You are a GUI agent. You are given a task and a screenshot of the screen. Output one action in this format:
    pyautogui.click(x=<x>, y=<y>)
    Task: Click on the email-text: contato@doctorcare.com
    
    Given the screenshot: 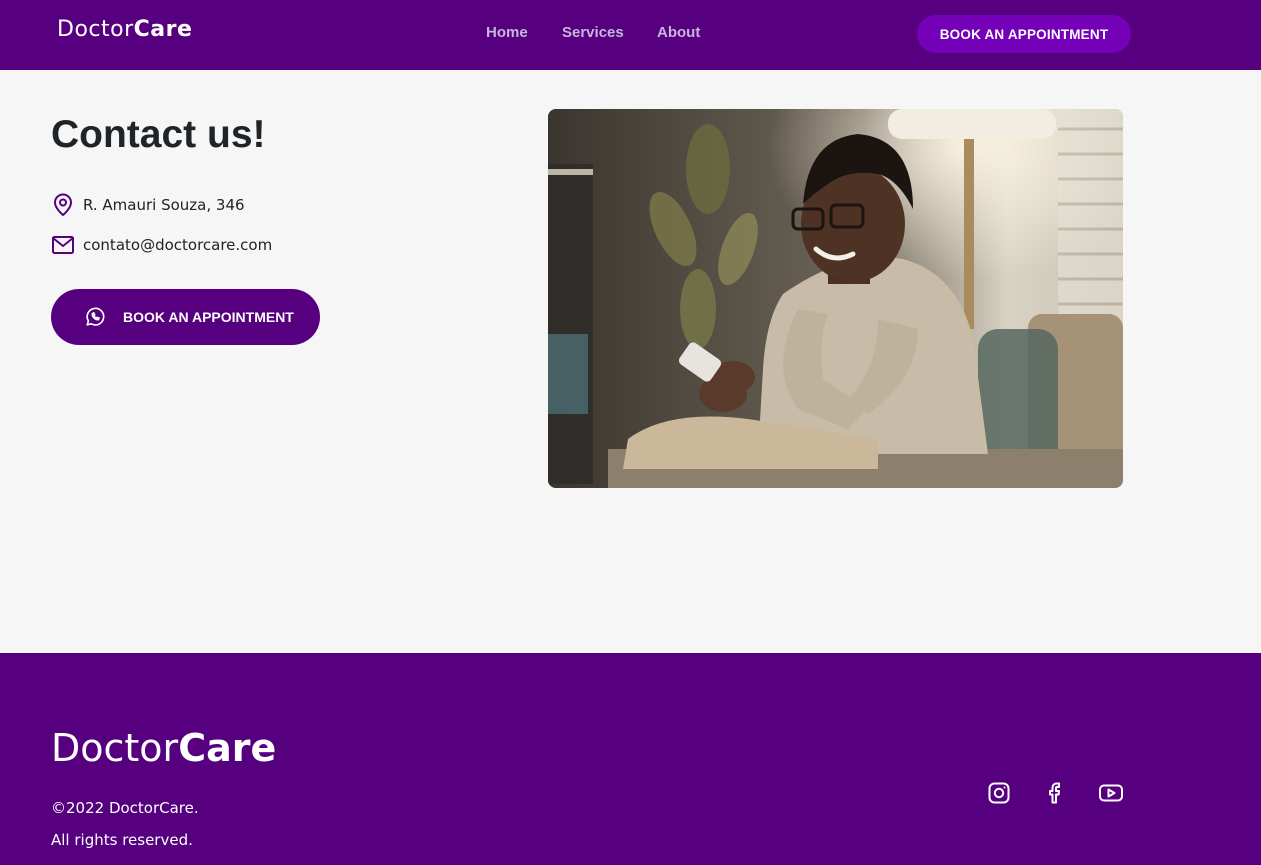 What is the action you would take?
    pyautogui.click(x=177, y=245)
    